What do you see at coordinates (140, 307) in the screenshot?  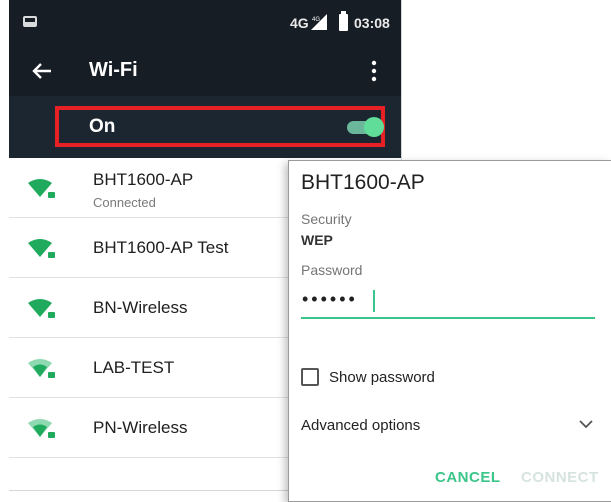 I see `network-ssid: BN-Wireless` at bounding box center [140, 307].